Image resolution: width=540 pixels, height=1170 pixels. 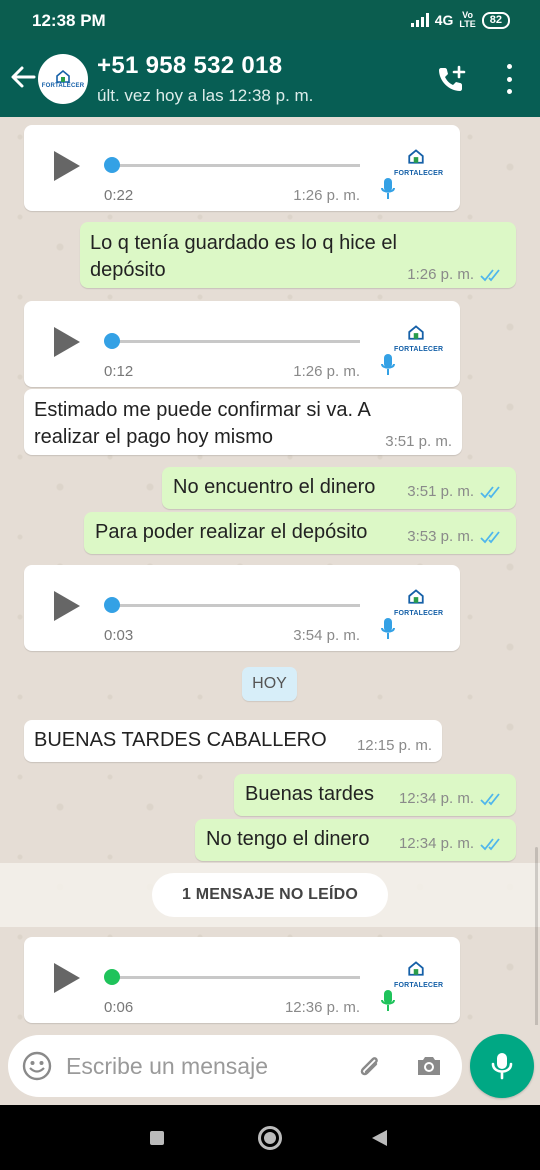 What do you see at coordinates (309, 794) in the screenshot?
I see `message-text: Buenas tardes` at bounding box center [309, 794].